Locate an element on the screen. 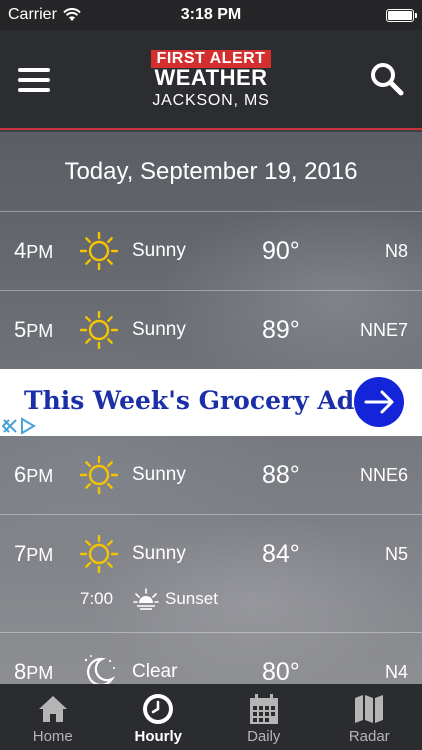 This screenshot has width=422, height=750. ad-choices-icon is located at coordinates (18, 426).